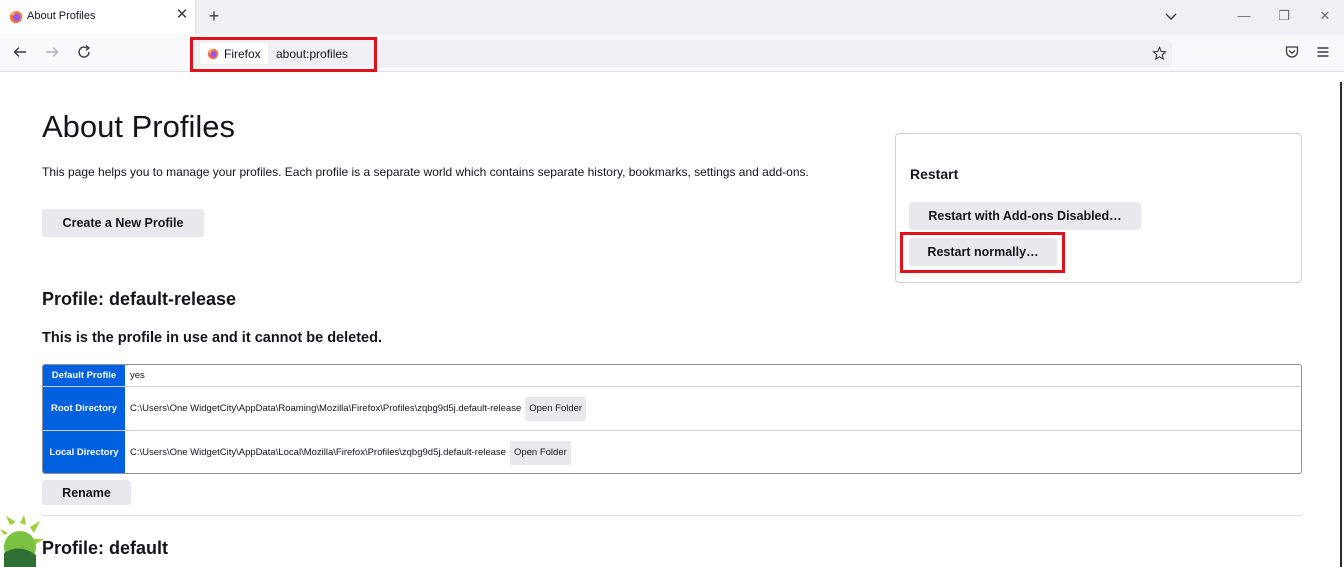  Describe the element at coordinates (556, 408) in the screenshot. I see `open-root-folder-button: Open Folder` at that location.